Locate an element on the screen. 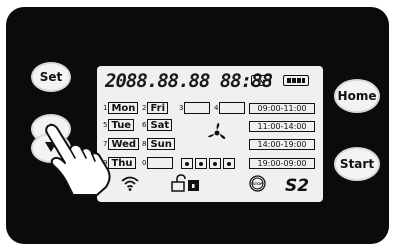 The image size is (395, 249). start-button: Start is located at coordinates (357, 164).